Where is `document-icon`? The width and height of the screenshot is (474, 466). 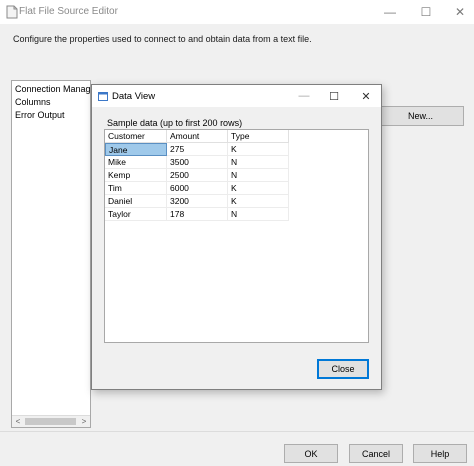 document-icon is located at coordinates (12, 12).